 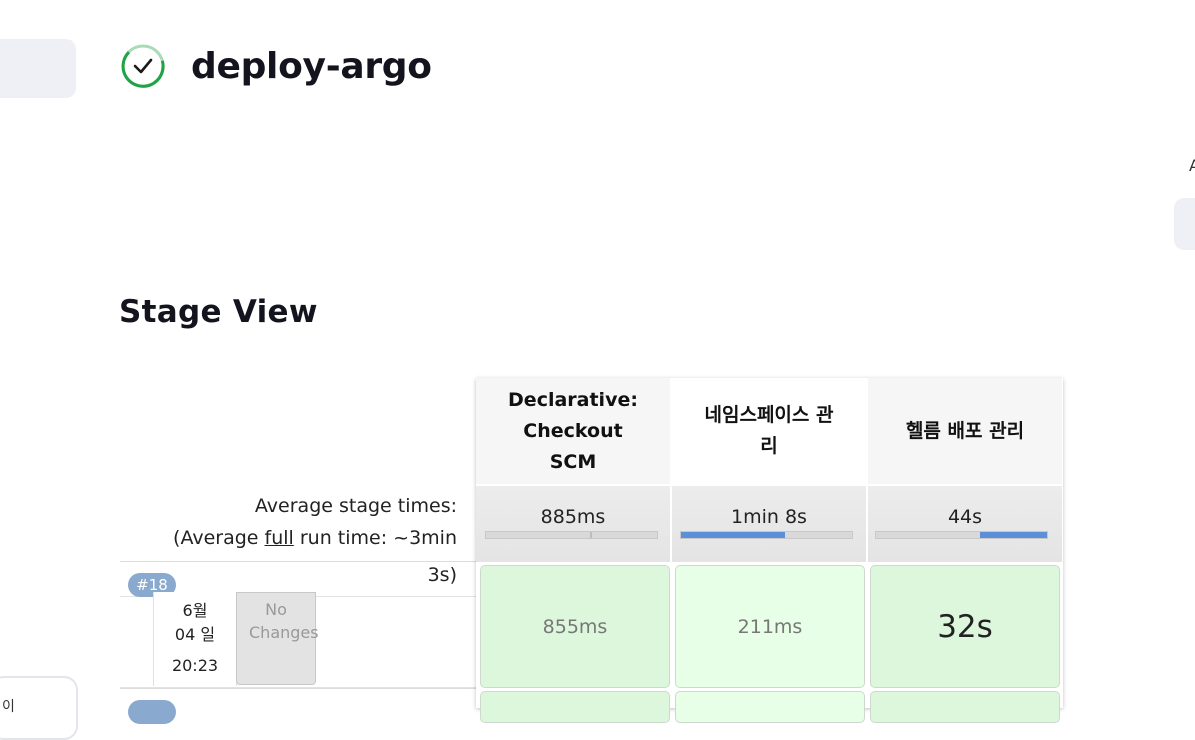 I want to click on build-date: 6월 04 일 20:23, so click(x=195, y=639).